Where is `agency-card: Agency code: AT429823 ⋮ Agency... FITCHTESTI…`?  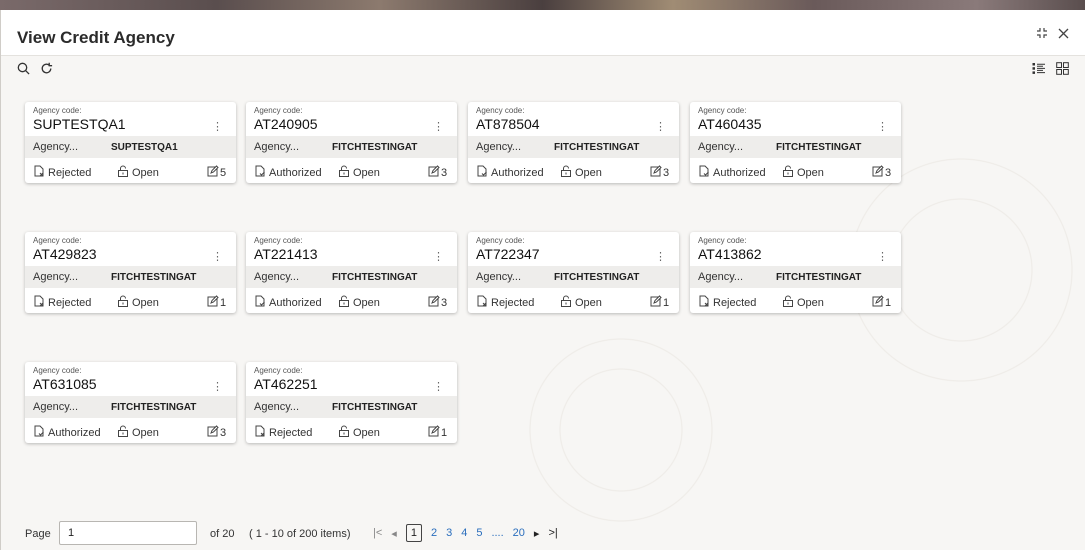 agency-card: Agency code: AT429823 ⋮ Agency... FITCHTESTI… is located at coordinates (130, 272).